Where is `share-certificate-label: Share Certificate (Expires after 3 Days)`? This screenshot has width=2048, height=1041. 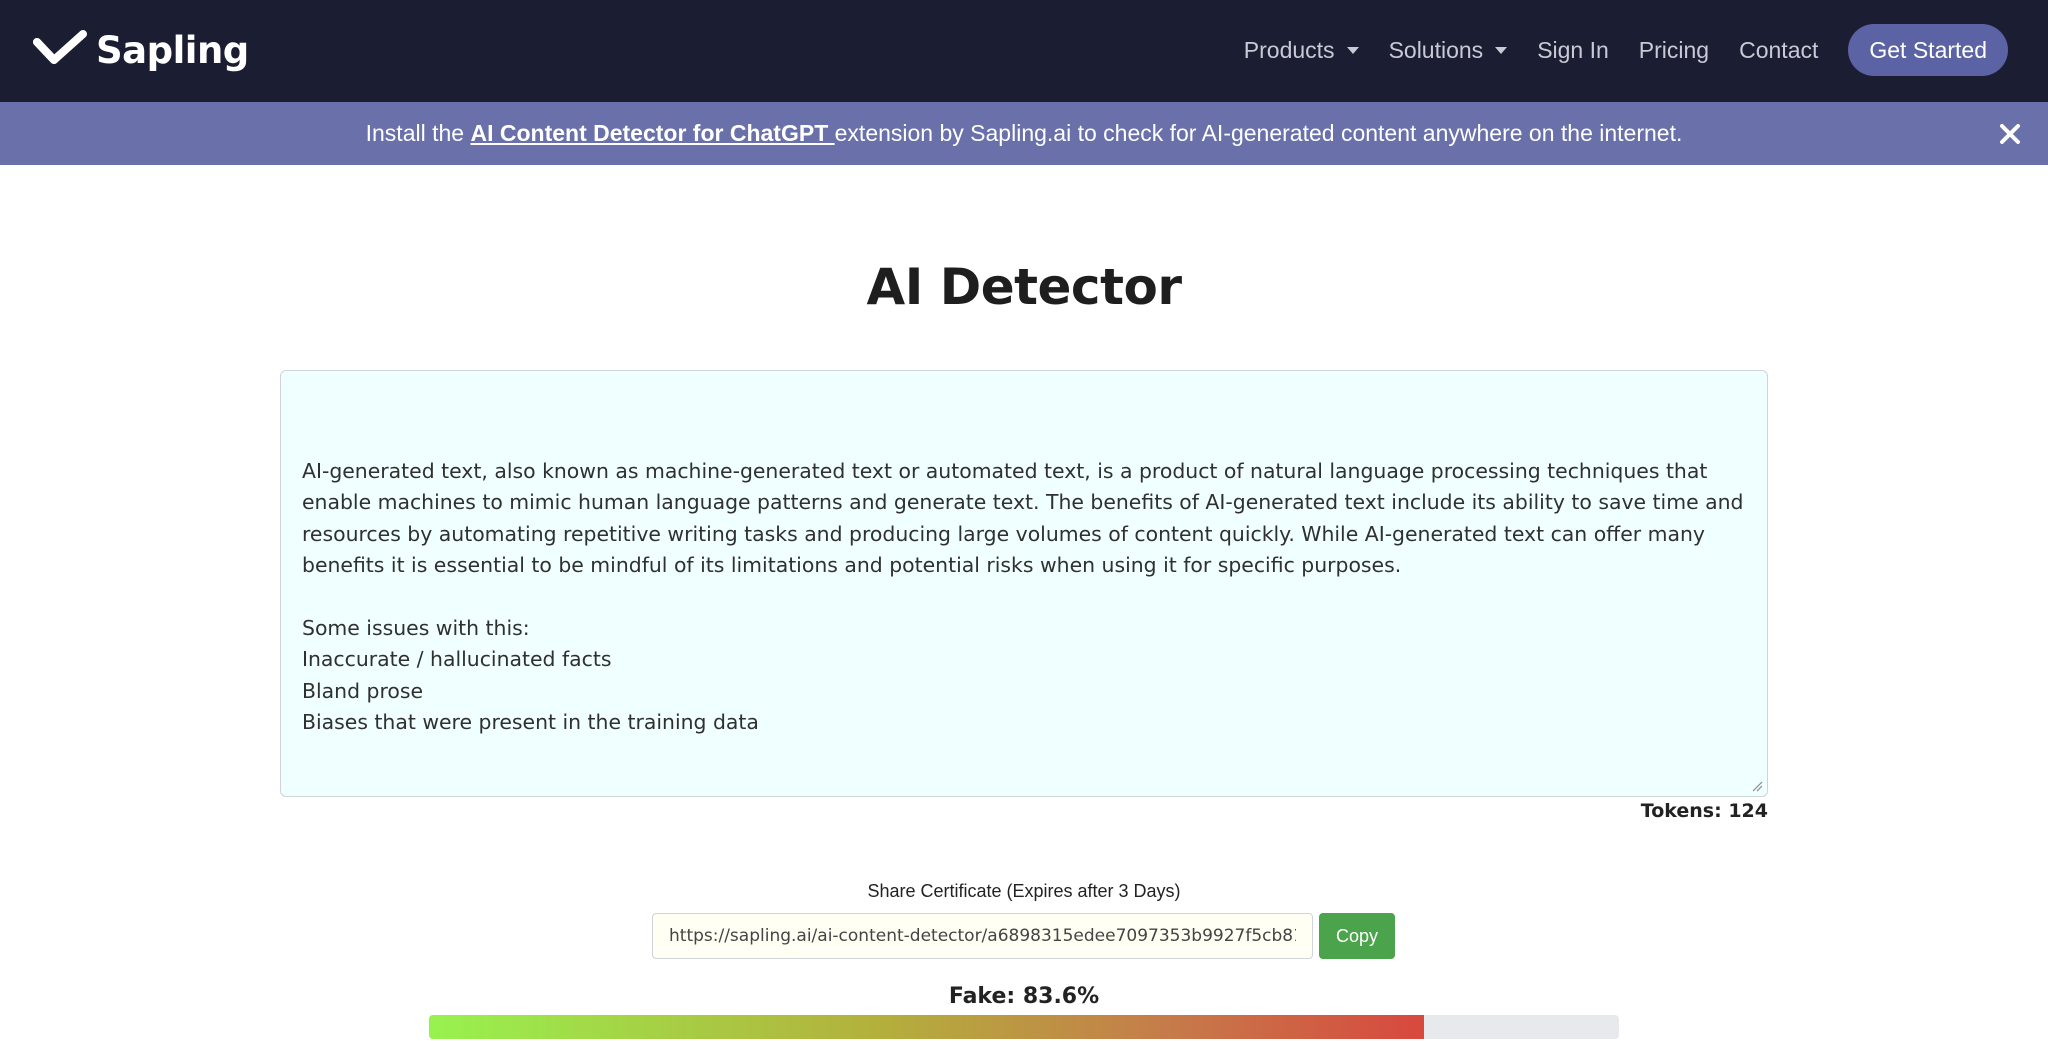
share-certificate-label: Share Certificate (Expires after 3 Days) is located at coordinates (1024, 891).